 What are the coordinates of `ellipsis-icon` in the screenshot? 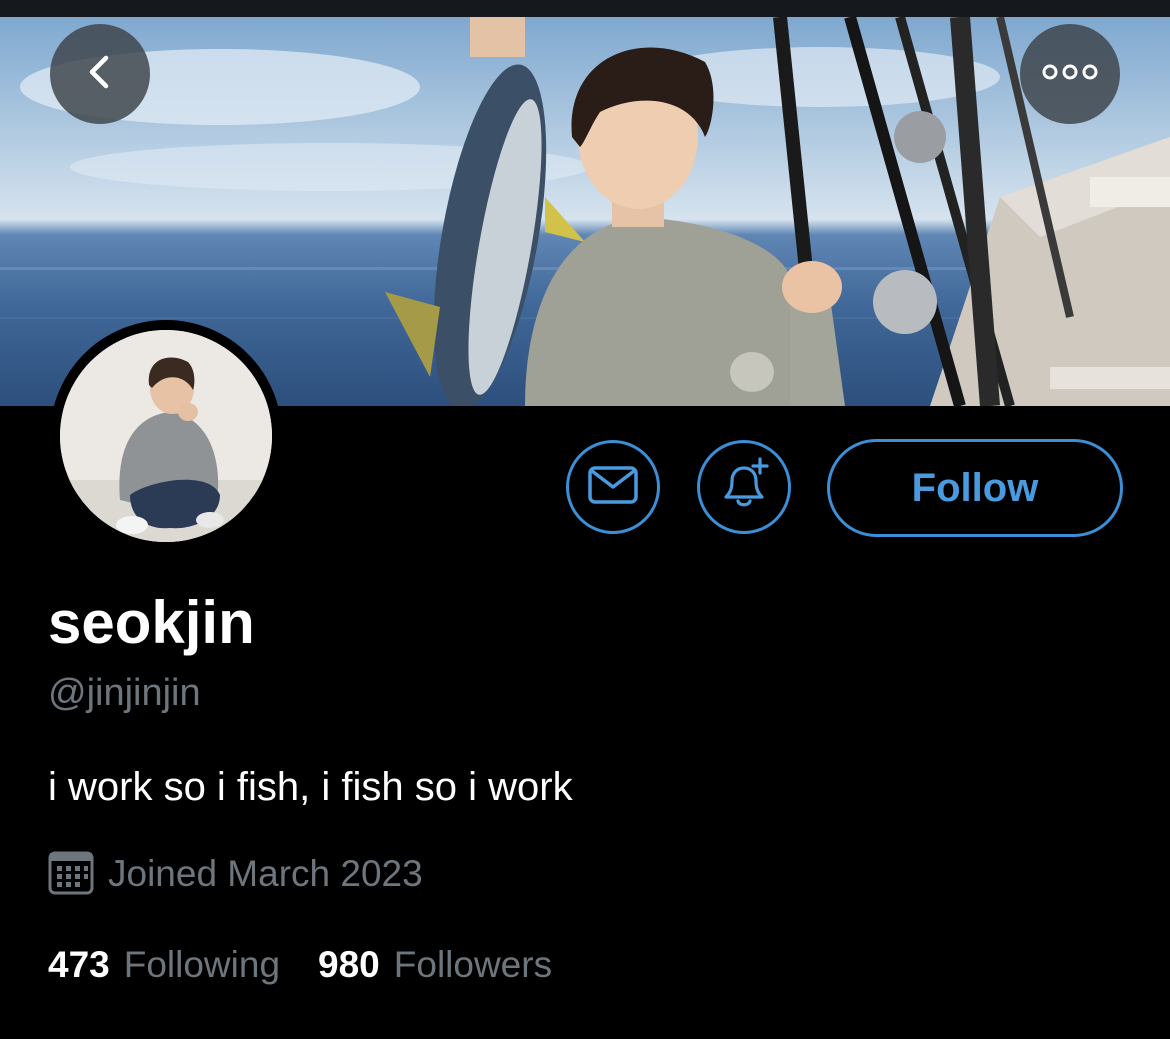 It's located at (1070, 74).